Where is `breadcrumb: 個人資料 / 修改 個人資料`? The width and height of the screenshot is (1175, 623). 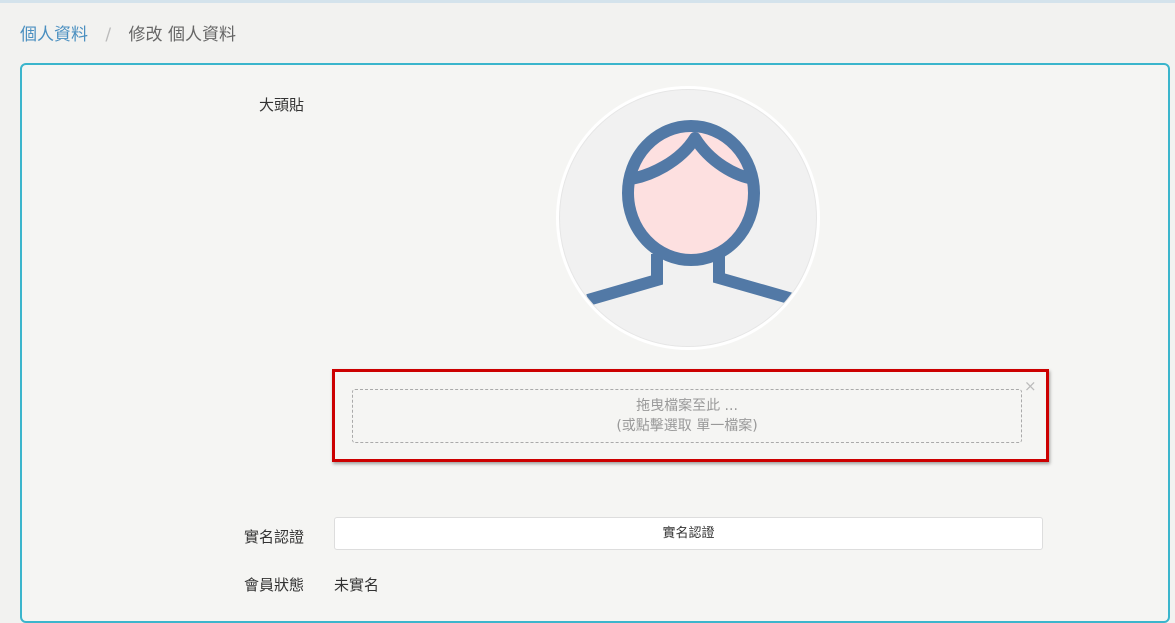 breadcrumb: 個人資料 / 修改 個人資料 is located at coordinates (128, 35).